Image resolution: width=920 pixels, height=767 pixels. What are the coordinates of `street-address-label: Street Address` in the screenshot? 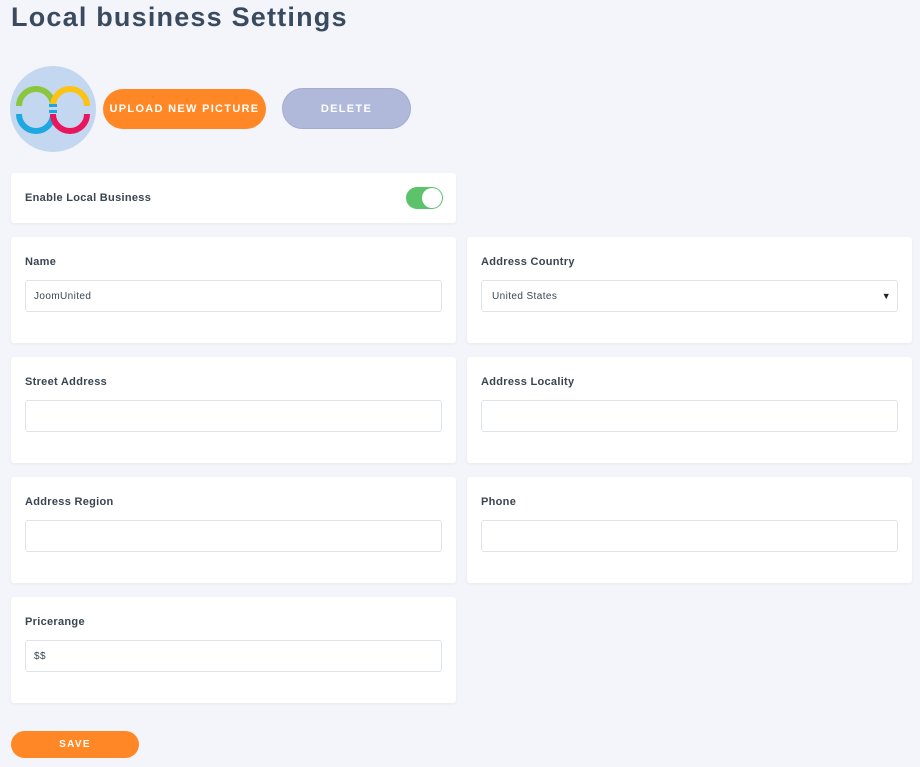 It's located at (66, 382).